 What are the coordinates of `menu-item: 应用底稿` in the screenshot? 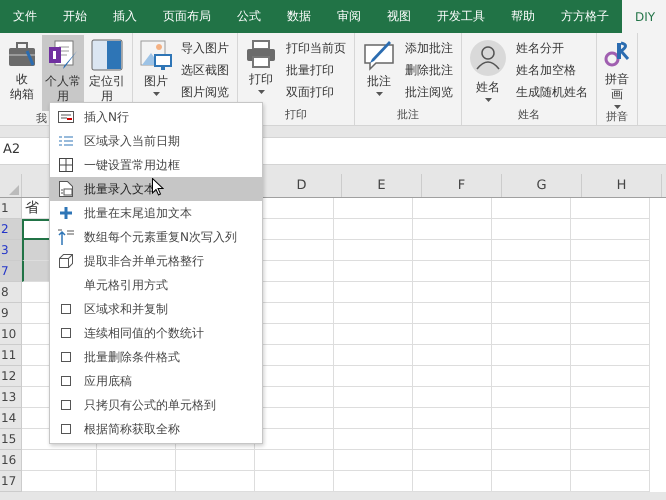 It's located at (156, 381).